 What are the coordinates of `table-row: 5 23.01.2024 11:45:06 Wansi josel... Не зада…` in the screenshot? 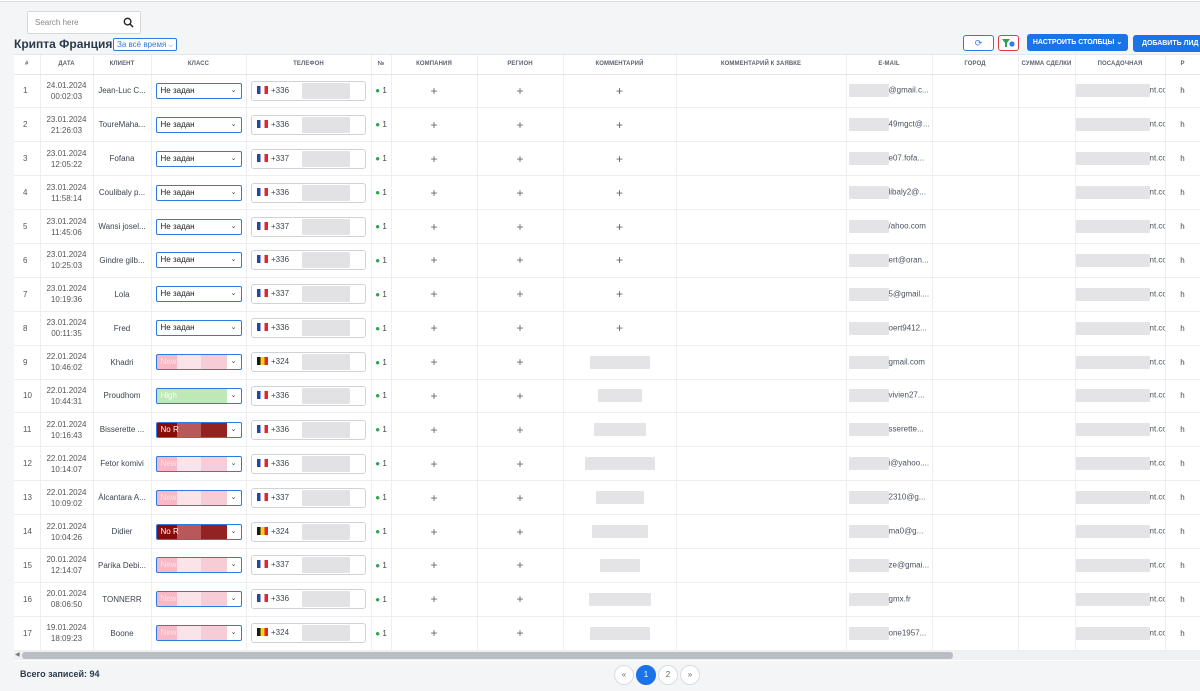 It's located at (607, 226).